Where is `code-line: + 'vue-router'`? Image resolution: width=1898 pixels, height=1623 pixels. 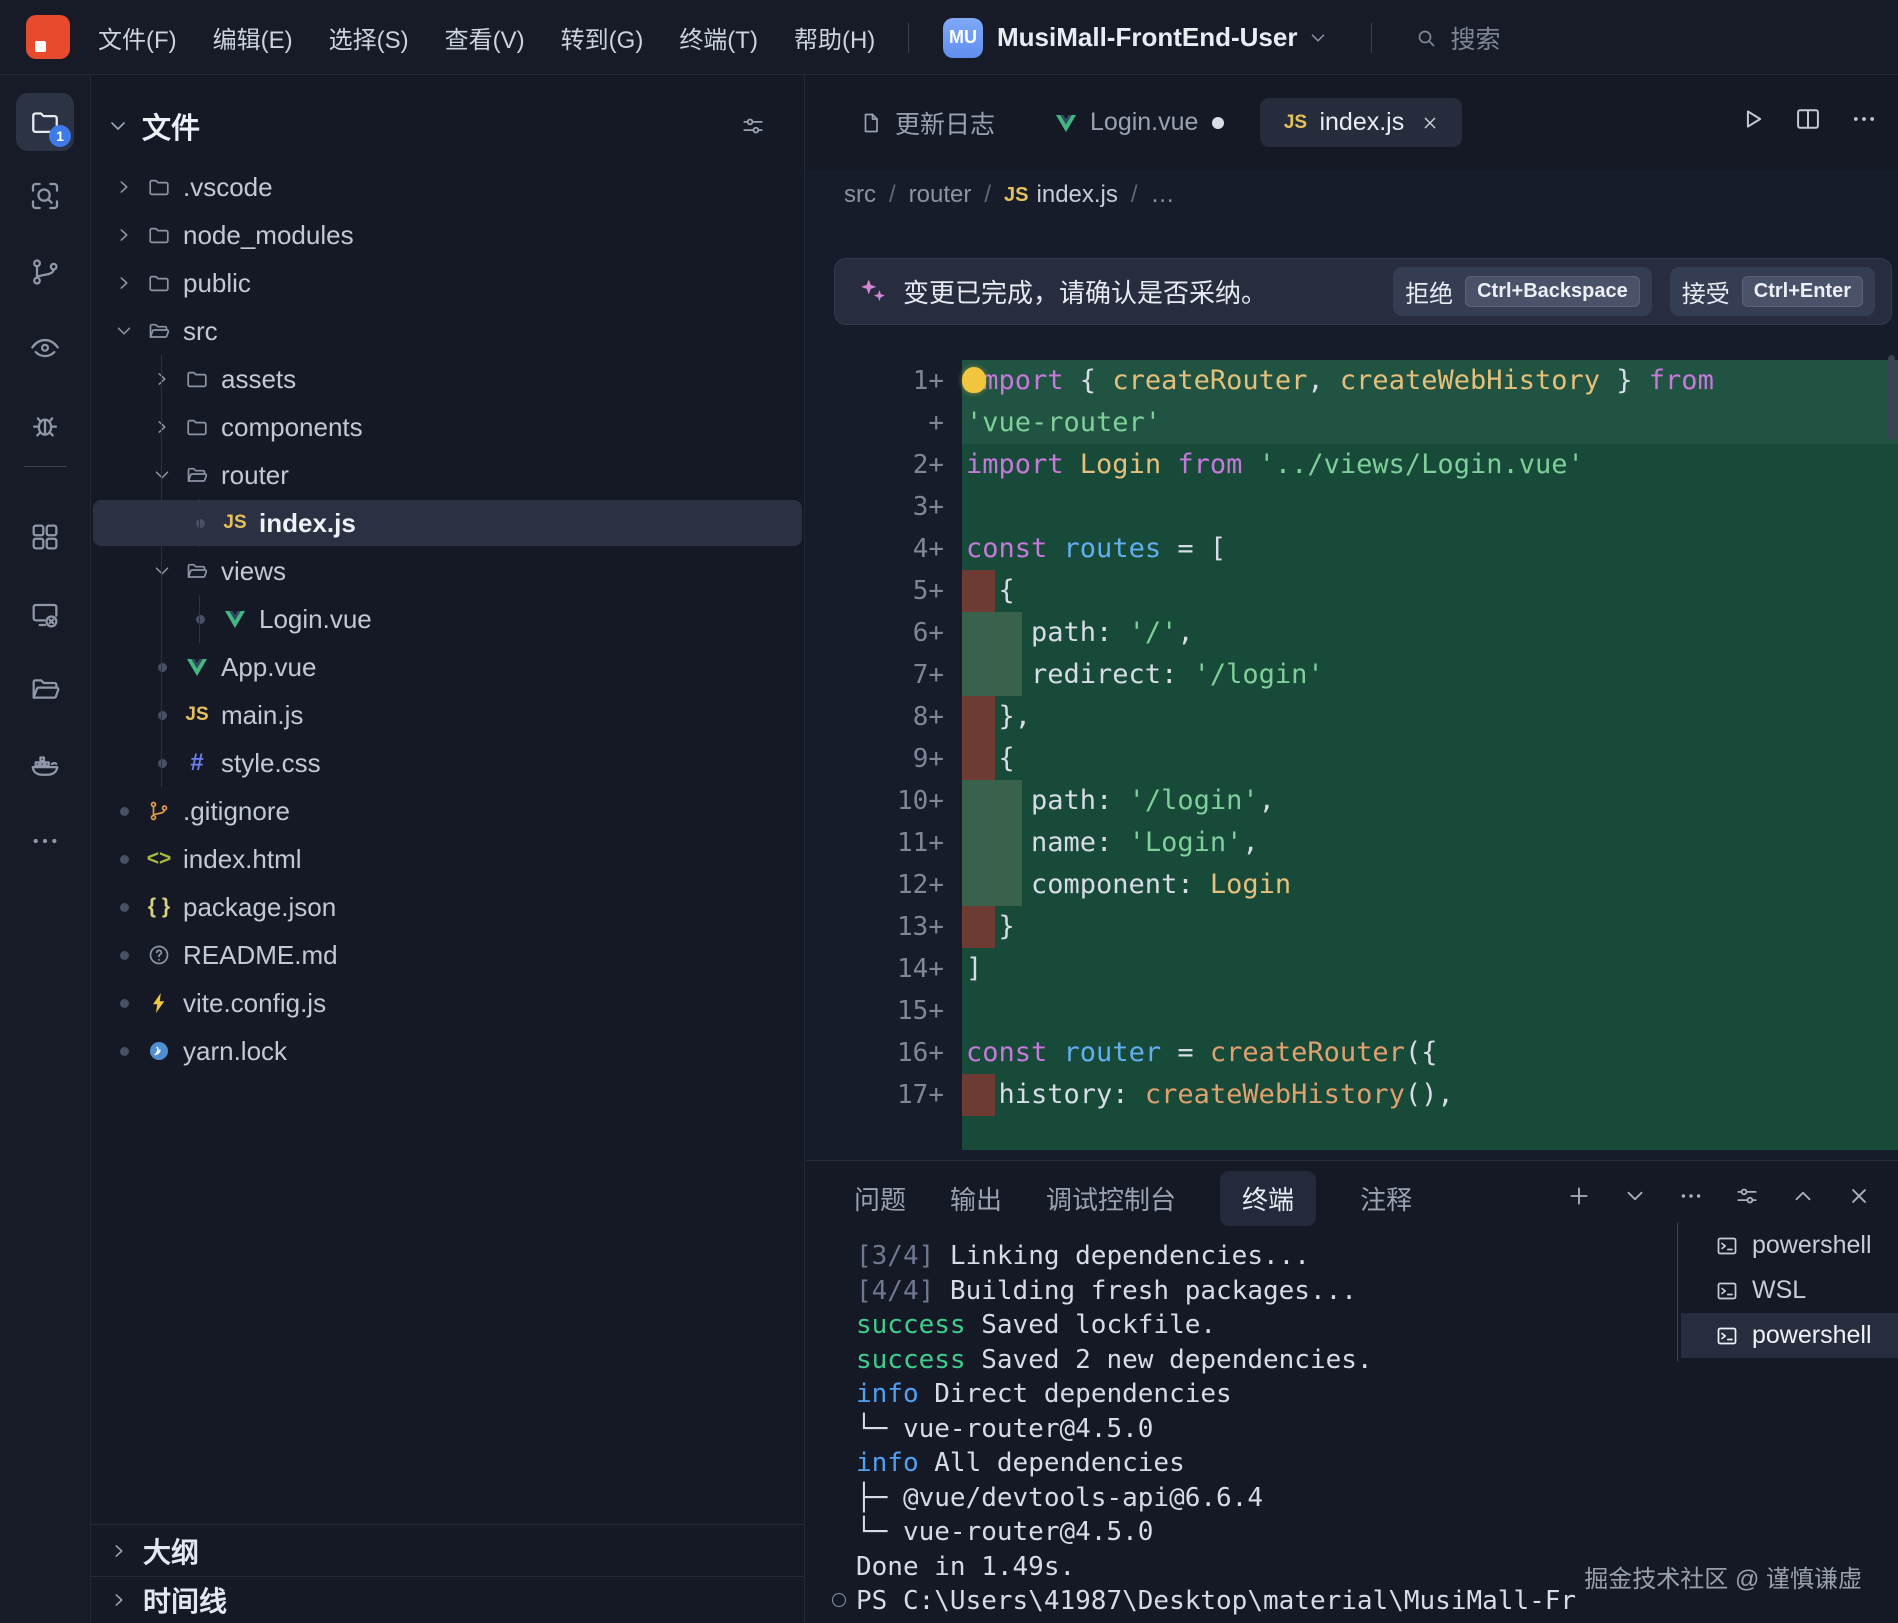 code-line: + 'vue-router' is located at coordinates (1352, 423).